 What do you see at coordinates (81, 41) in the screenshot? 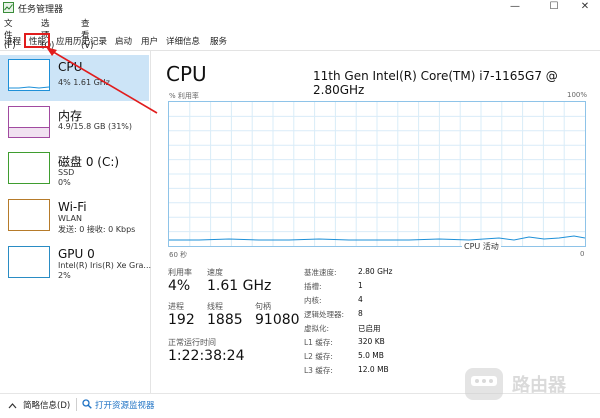
I see `tab-app-history: 应用历史记录` at bounding box center [81, 41].